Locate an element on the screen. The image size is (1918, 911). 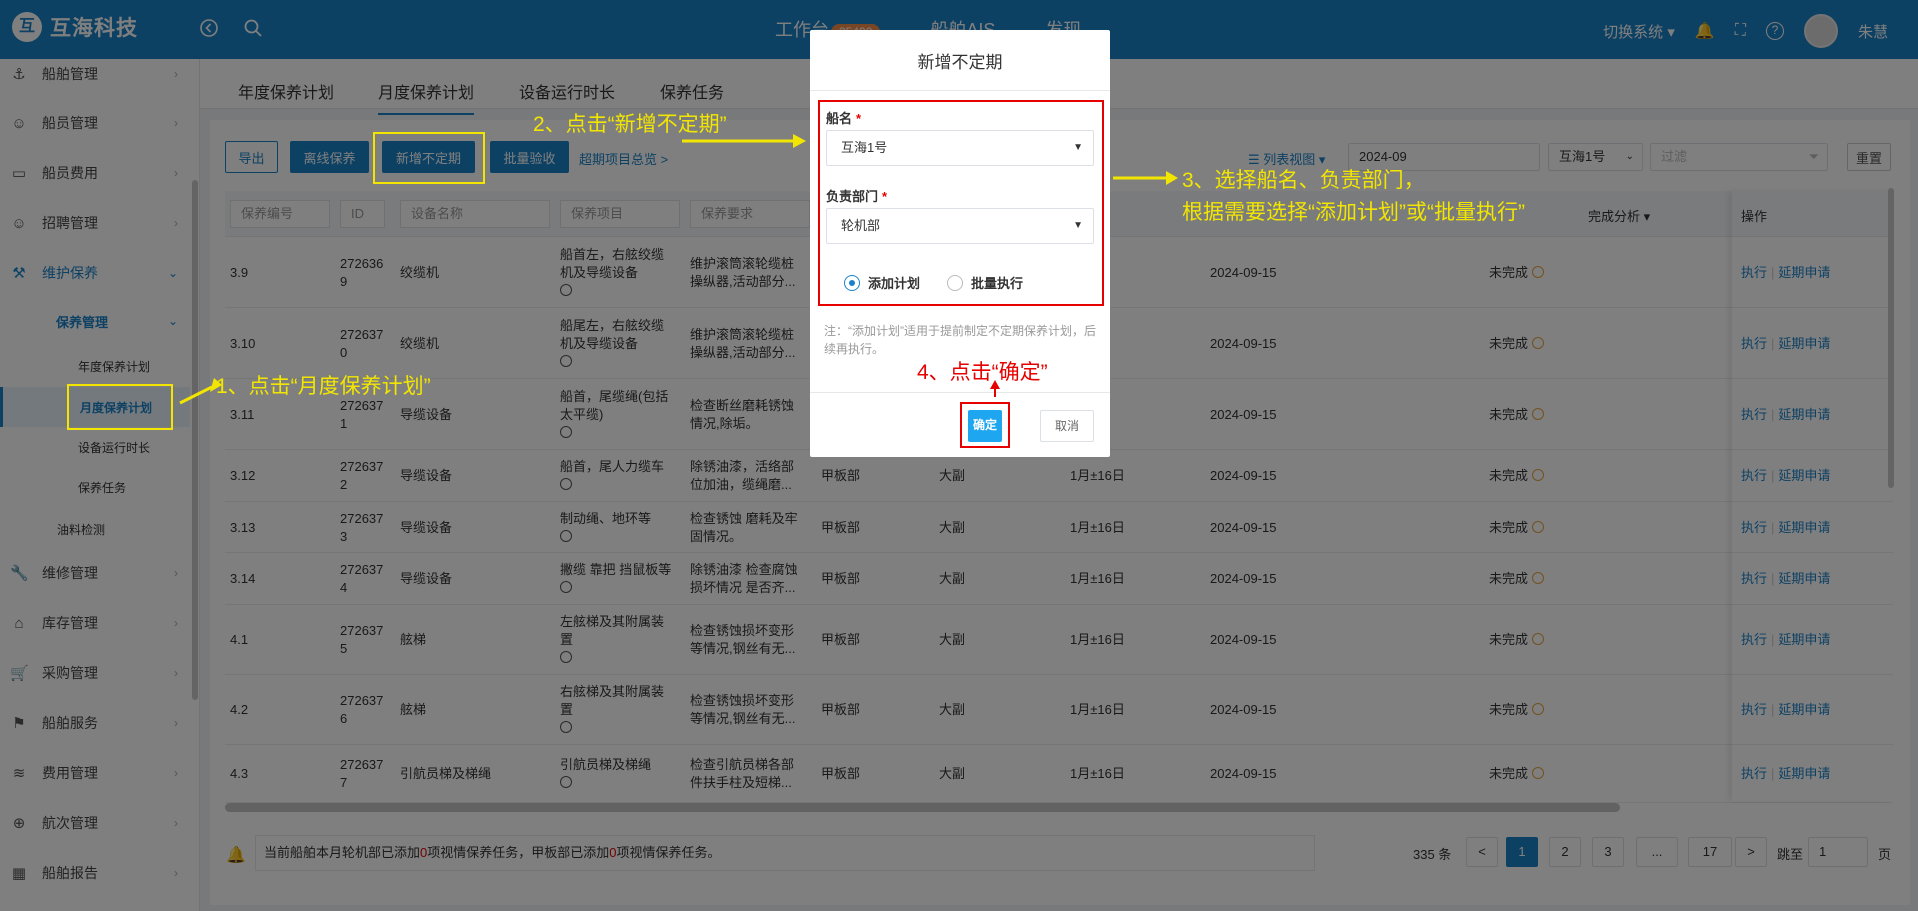
modal-title: 新增不定期 is located at coordinates (960, 62).